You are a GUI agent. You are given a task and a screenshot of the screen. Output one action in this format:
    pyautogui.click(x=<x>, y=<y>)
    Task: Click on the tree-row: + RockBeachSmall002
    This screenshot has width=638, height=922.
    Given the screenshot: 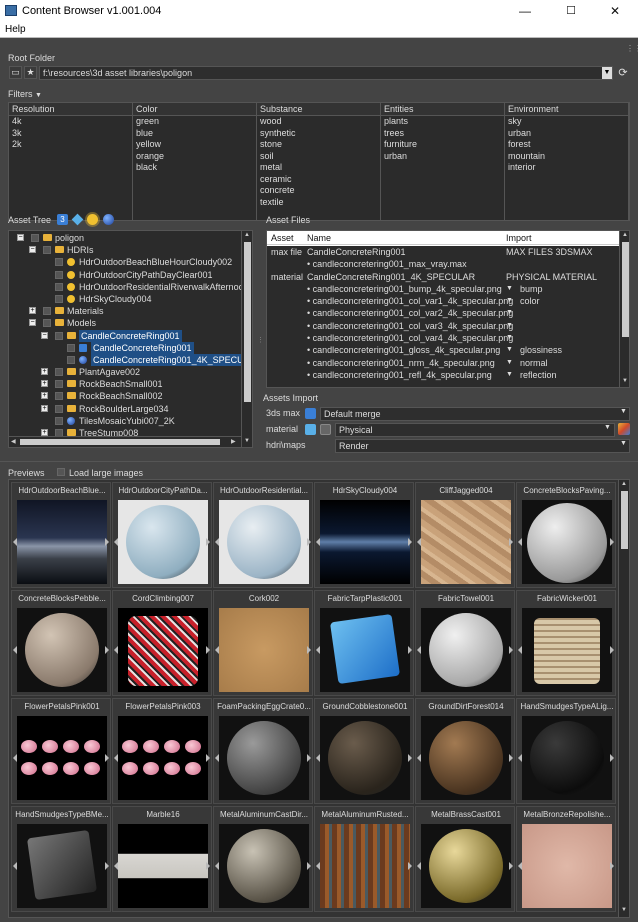 What is the action you would take?
    pyautogui.click(x=125, y=396)
    